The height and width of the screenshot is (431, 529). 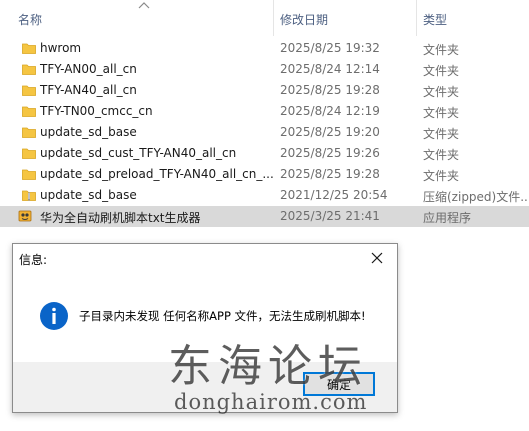 What do you see at coordinates (304, 19) in the screenshot?
I see `column-header-date: 修改日期` at bounding box center [304, 19].